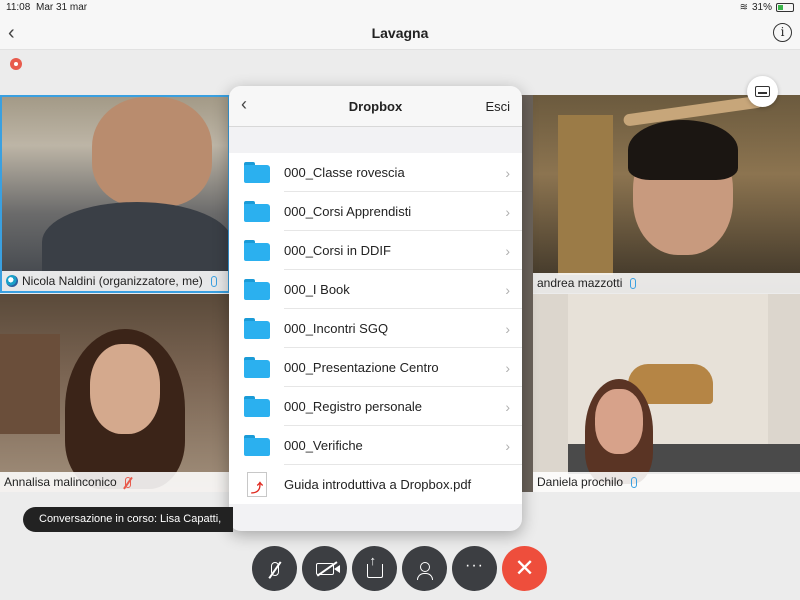  What do you see at coordinates (16, 64) in the screenshot?
I see `recording-indicator-icon` at bounding box center [16, 64].